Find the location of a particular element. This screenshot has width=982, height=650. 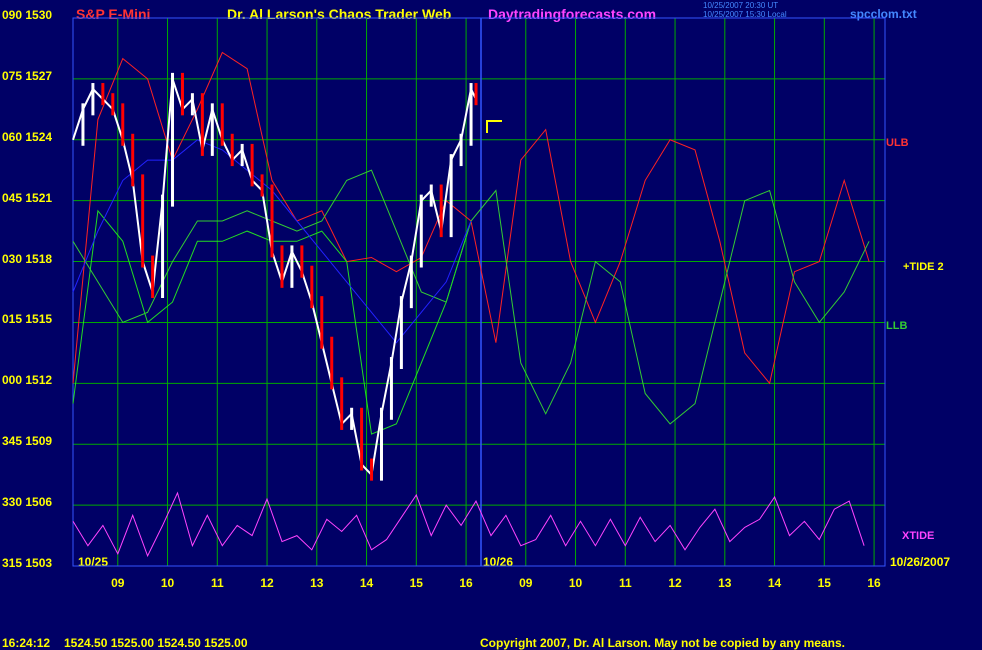

xtide-series-line is located at coordinates (468, 524).